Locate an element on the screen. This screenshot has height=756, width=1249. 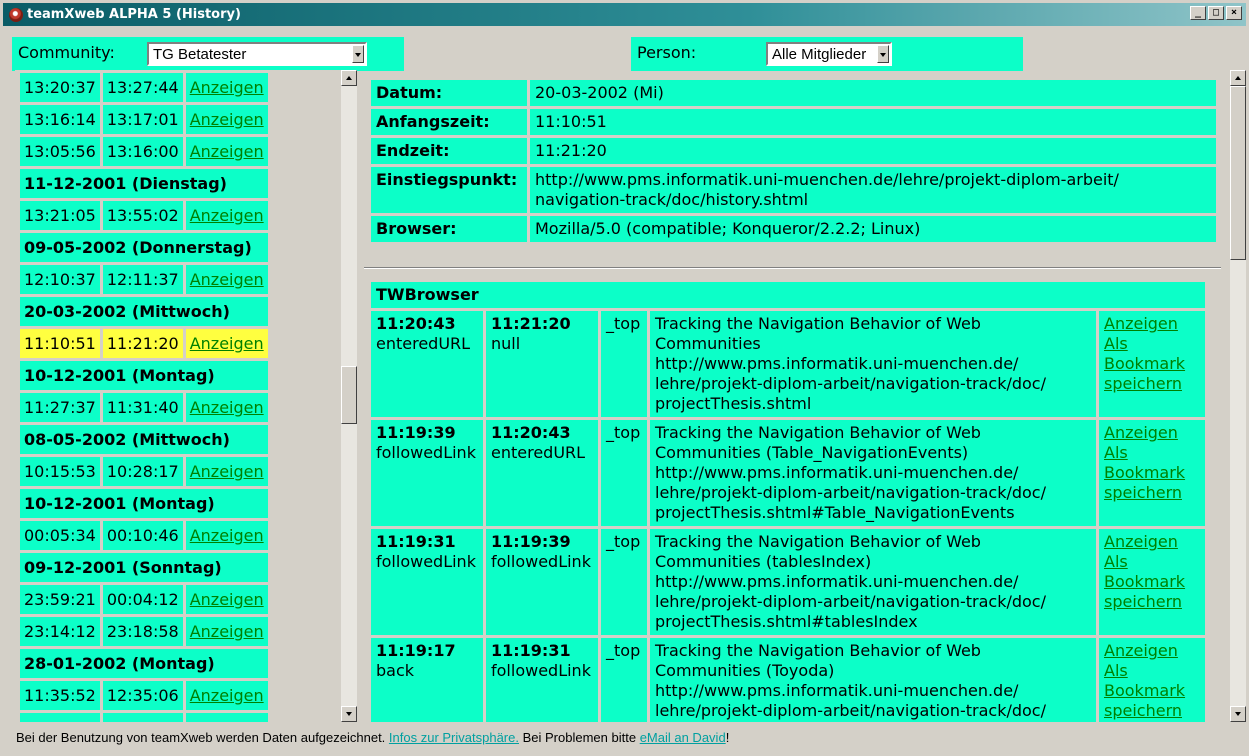
community-select-value: TG Betatester is located at coordinates (200, 54).